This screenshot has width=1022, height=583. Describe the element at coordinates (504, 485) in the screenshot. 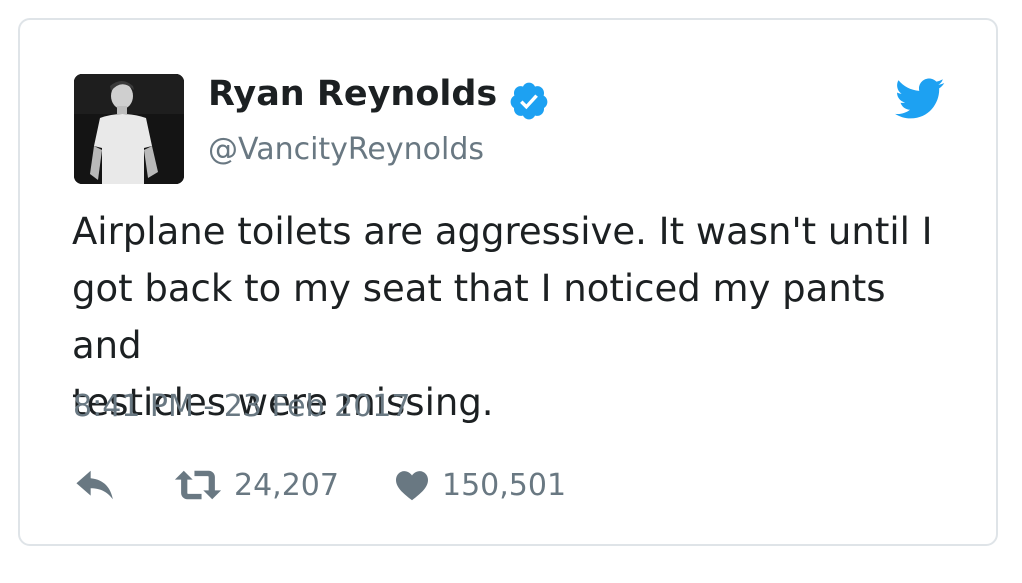

I see `like-count: 150,501` at that location.